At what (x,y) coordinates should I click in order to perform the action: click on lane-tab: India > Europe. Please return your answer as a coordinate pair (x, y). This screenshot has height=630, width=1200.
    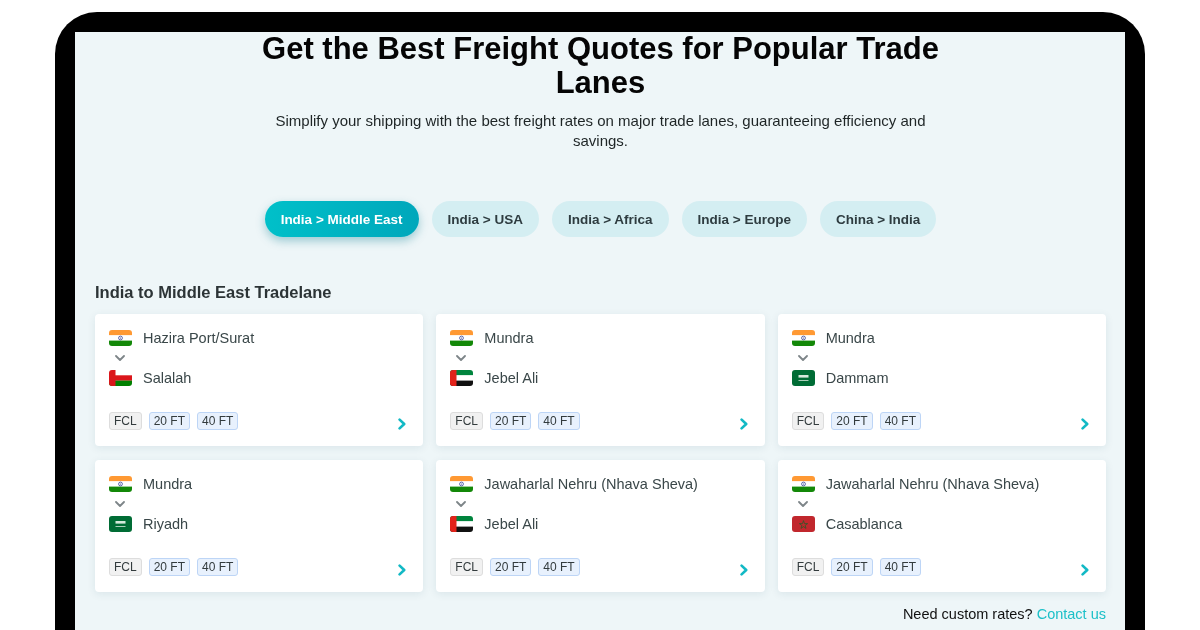
    Looking at the image, I should click on (744, 219).